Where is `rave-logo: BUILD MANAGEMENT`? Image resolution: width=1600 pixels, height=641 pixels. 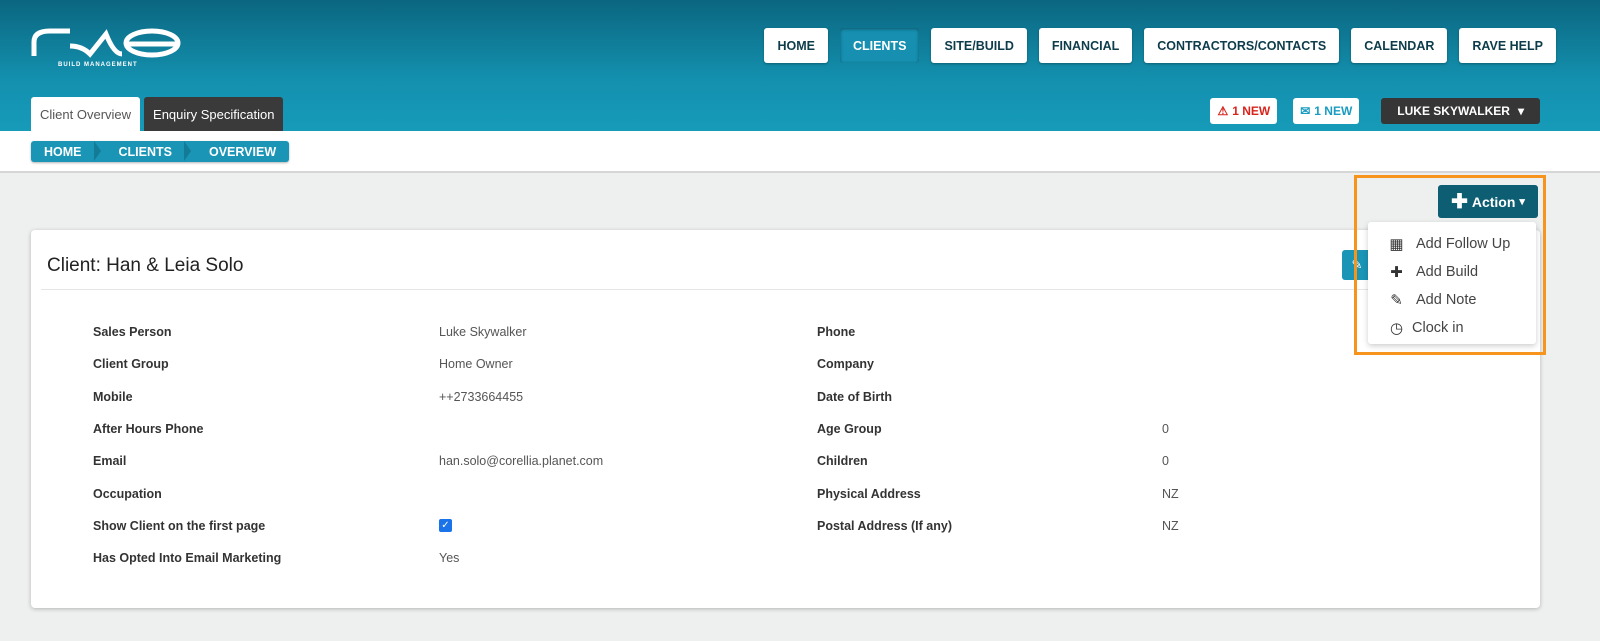 rave-logo: BUILD MANAGEMENT is located at coordinates (106, 49).